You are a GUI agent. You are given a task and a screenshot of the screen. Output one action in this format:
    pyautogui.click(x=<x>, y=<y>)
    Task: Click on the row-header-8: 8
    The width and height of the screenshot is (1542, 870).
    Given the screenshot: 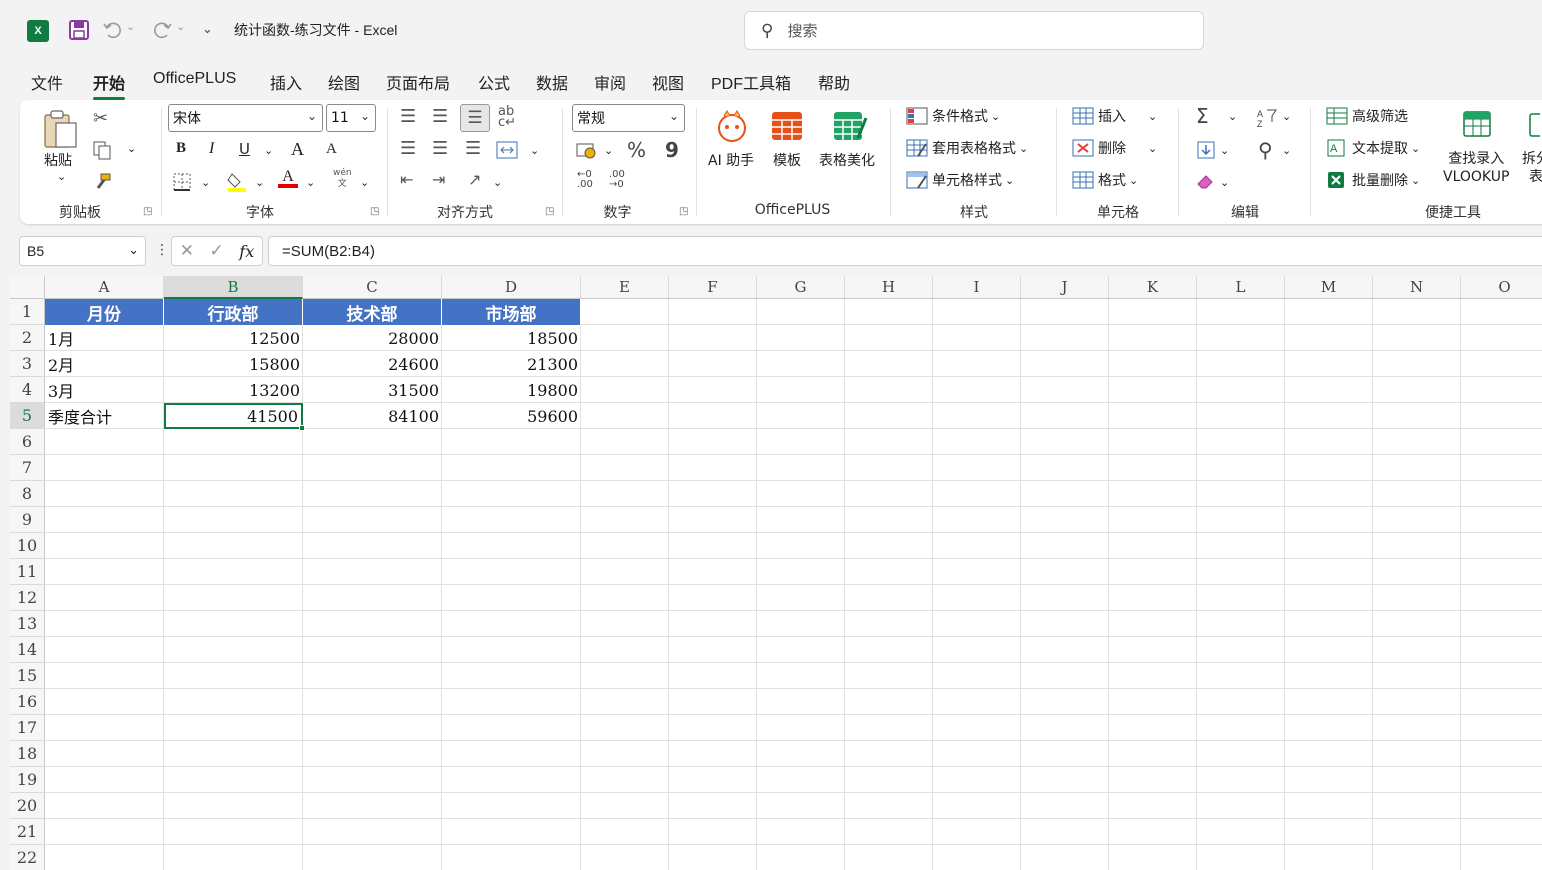 What is the action you would take?
    pyautogui.click(x=27, y=494)
    